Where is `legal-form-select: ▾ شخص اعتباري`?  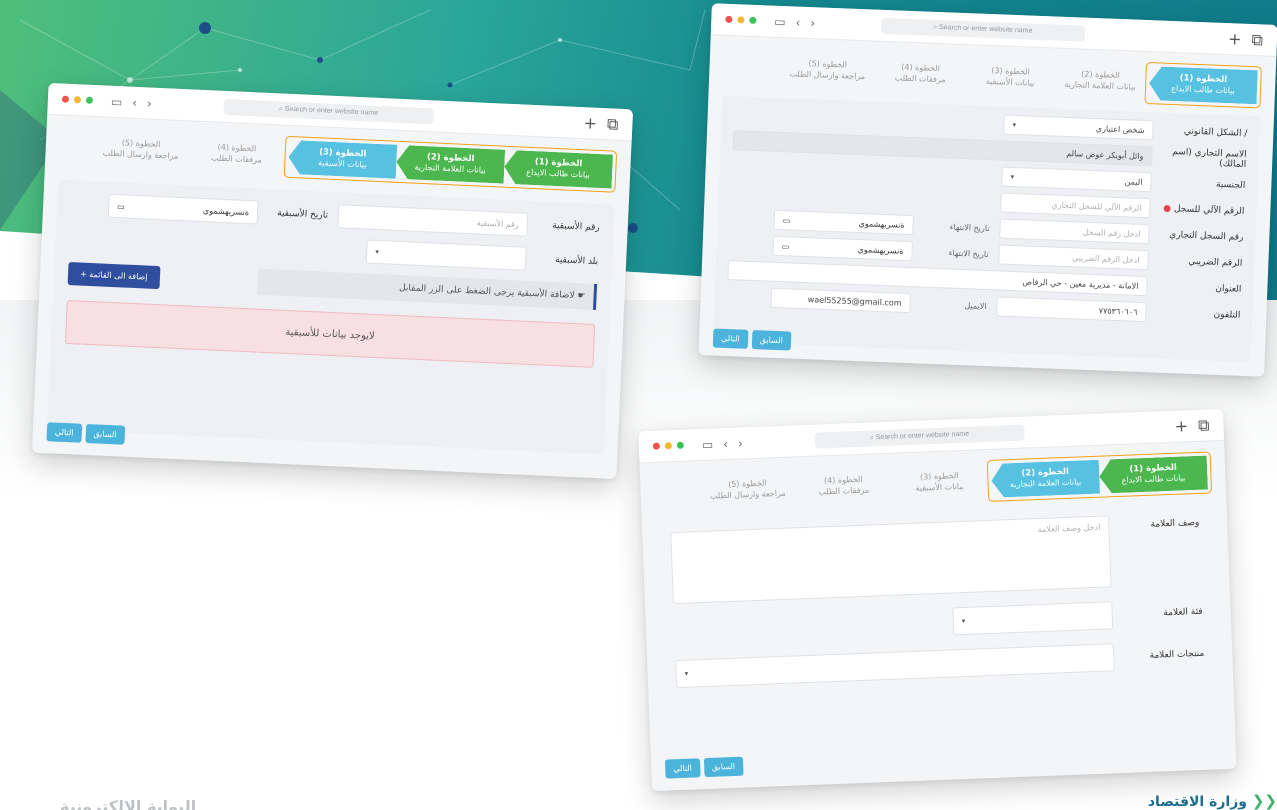 legal-form-select: ▾ شخص اعتباري is located at coordinates (1078, 127).